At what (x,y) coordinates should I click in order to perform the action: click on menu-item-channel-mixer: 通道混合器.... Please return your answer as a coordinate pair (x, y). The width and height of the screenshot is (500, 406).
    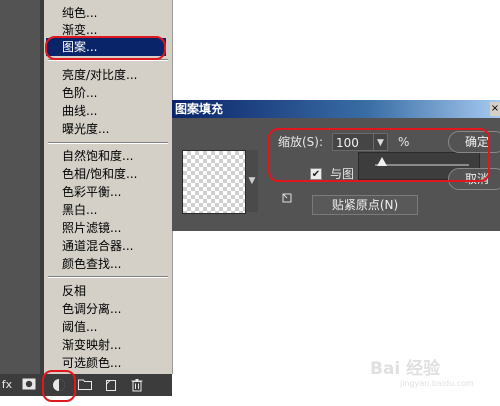
    Looking at the image, I should click on (97, 246).